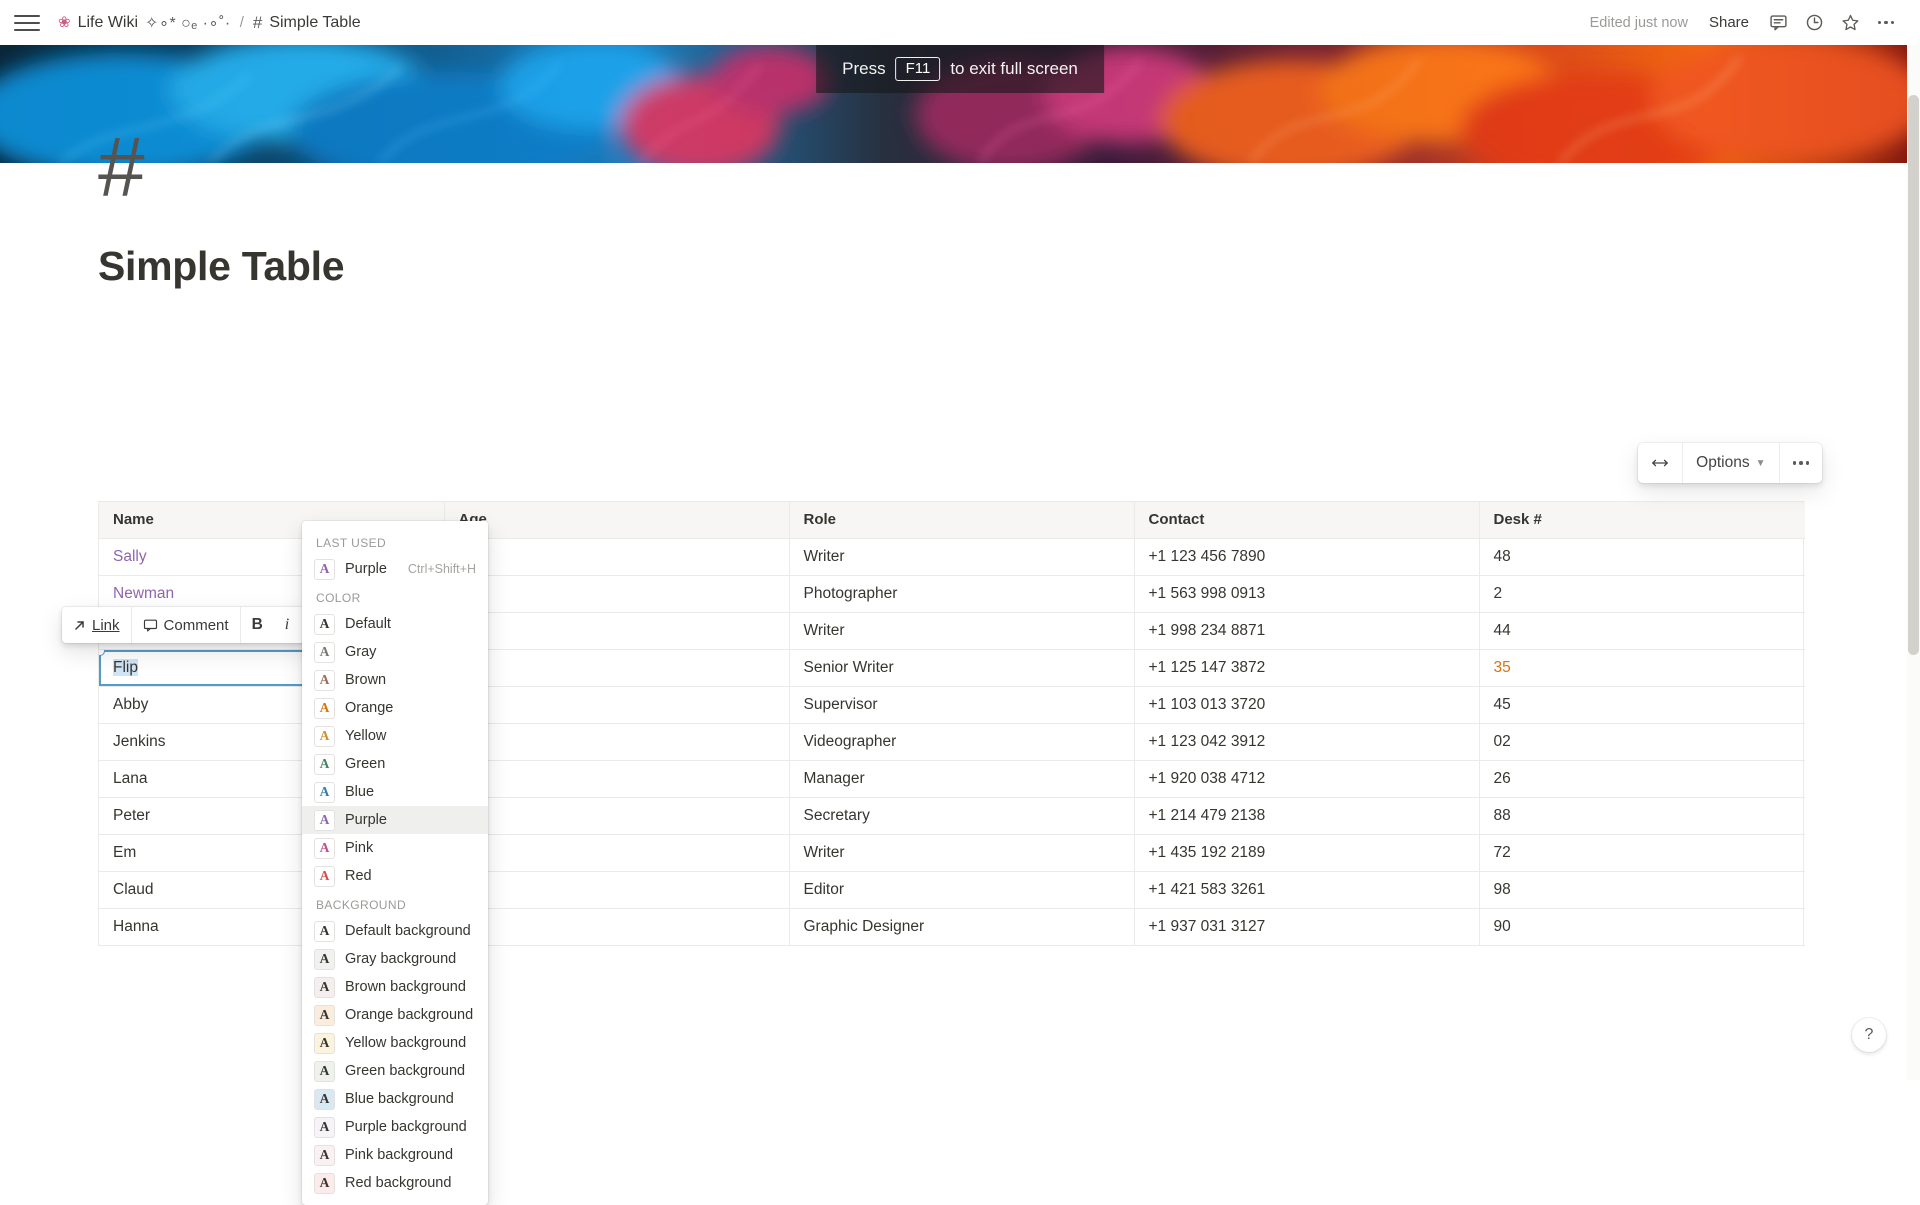  I want to click on cell-role: Graphic Designer, so click(961, 926).